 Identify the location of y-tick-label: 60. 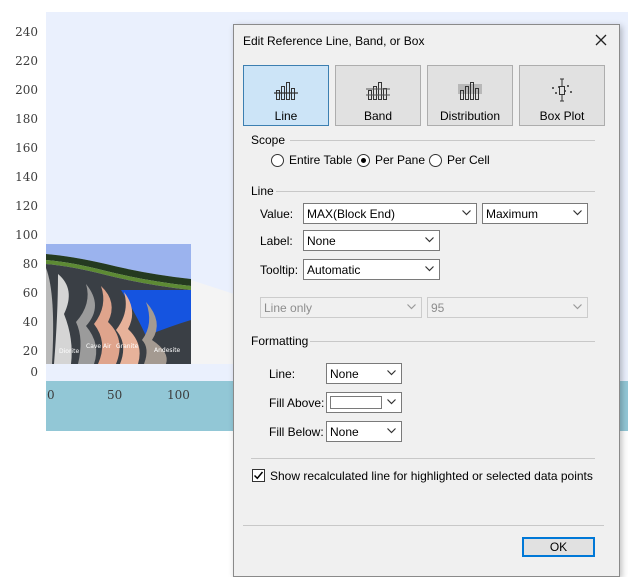
(30, 293).